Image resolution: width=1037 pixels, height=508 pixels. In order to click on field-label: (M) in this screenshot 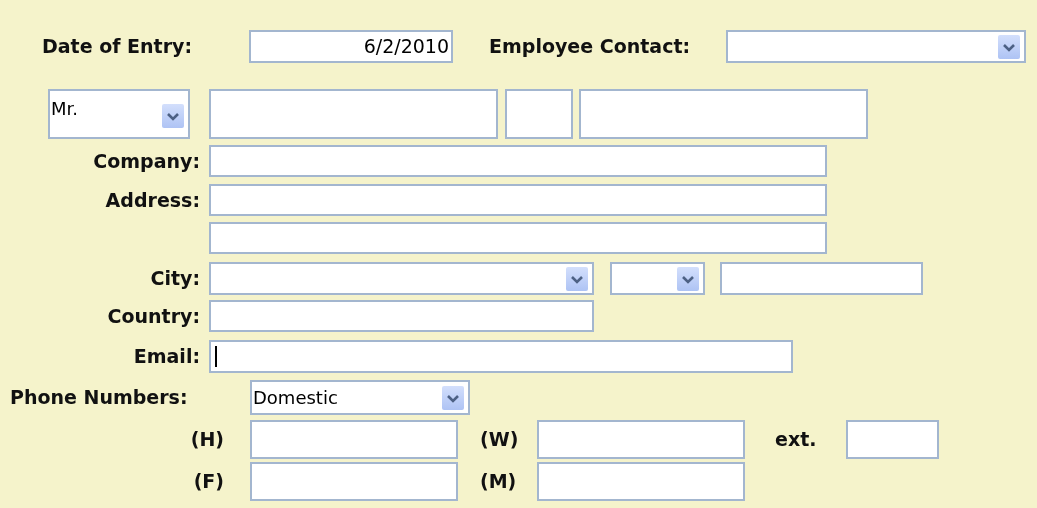, I will do `click(498, 482)`.